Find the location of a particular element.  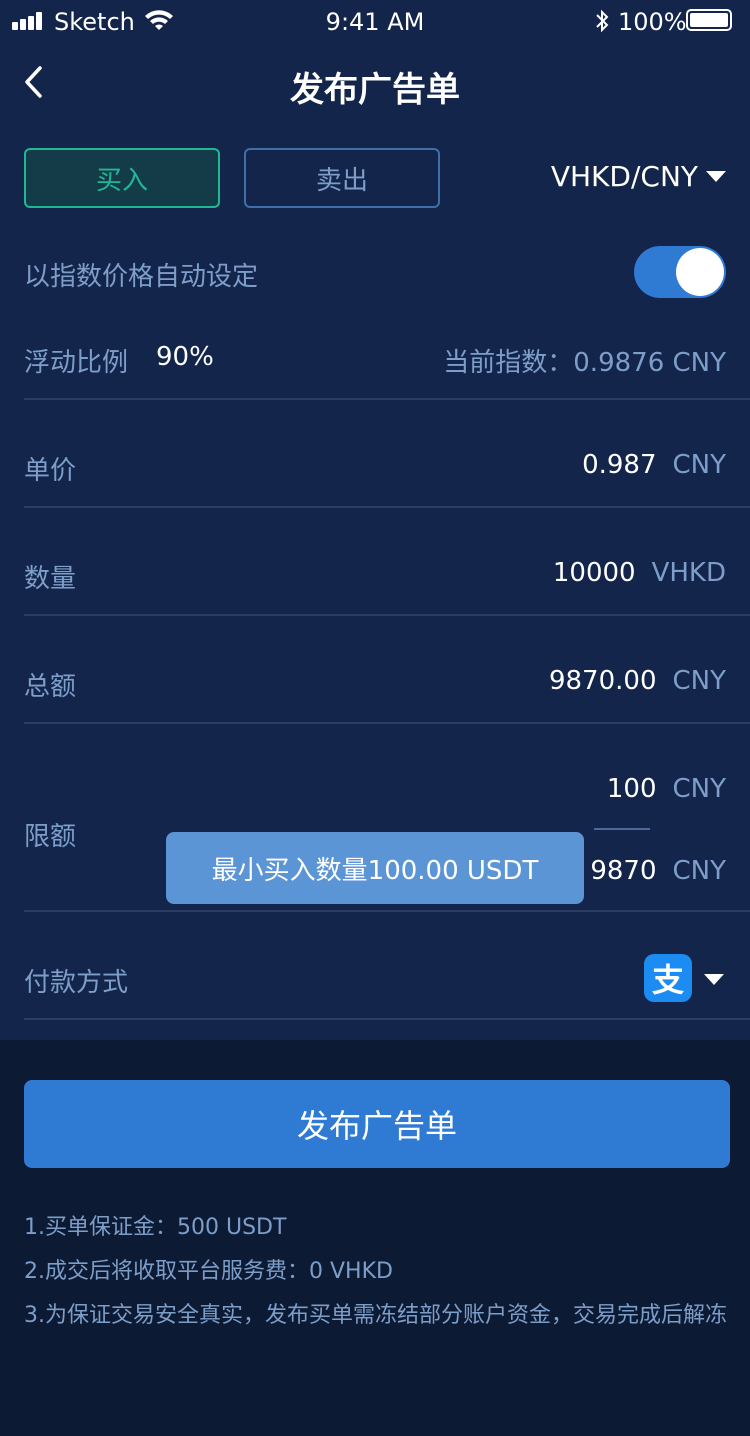

total-unit: CNY is located at coordinates (699, 681).